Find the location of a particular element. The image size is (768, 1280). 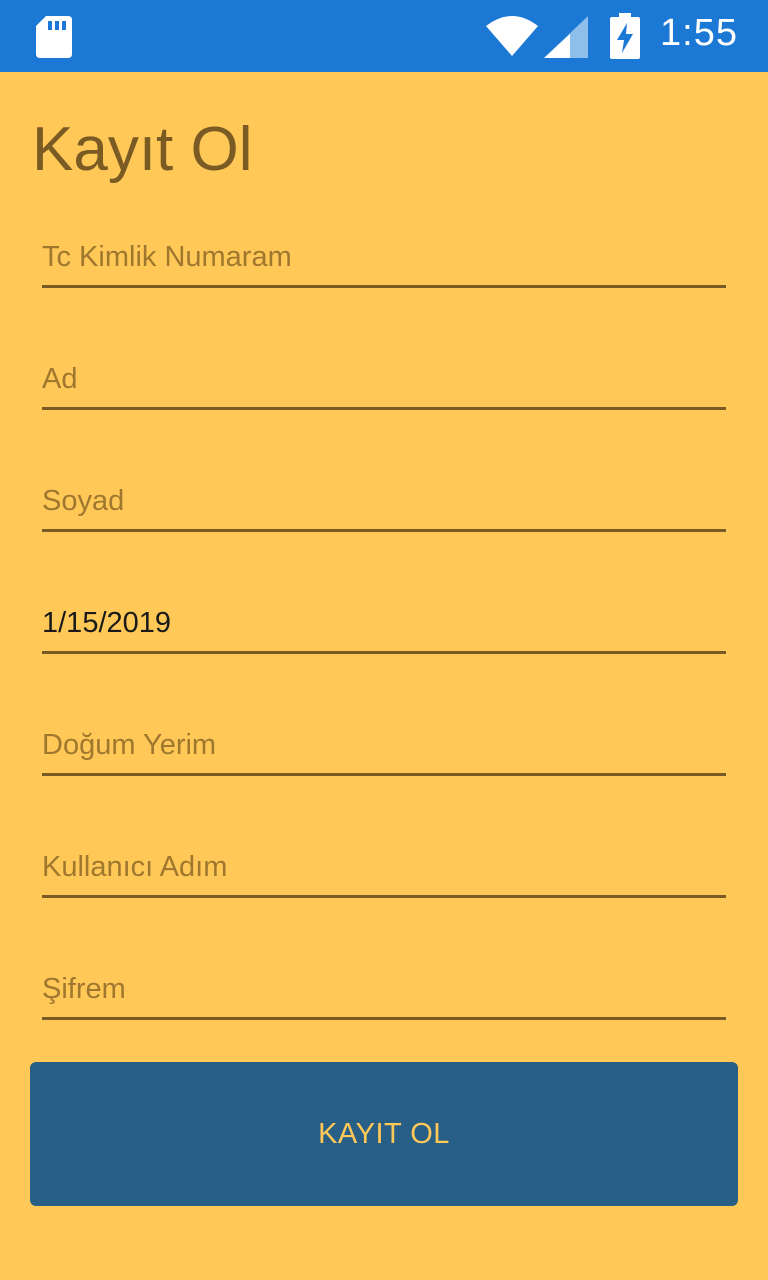

battery-charging-icon is located at coordinates (625, 36).